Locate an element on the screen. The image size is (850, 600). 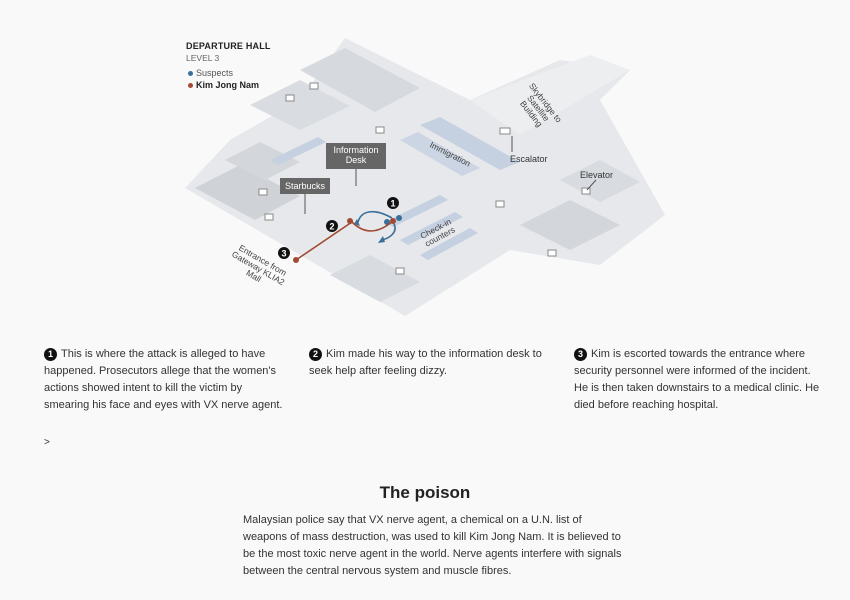
elevator-label: Elevator is located at coordinates (597, 175).